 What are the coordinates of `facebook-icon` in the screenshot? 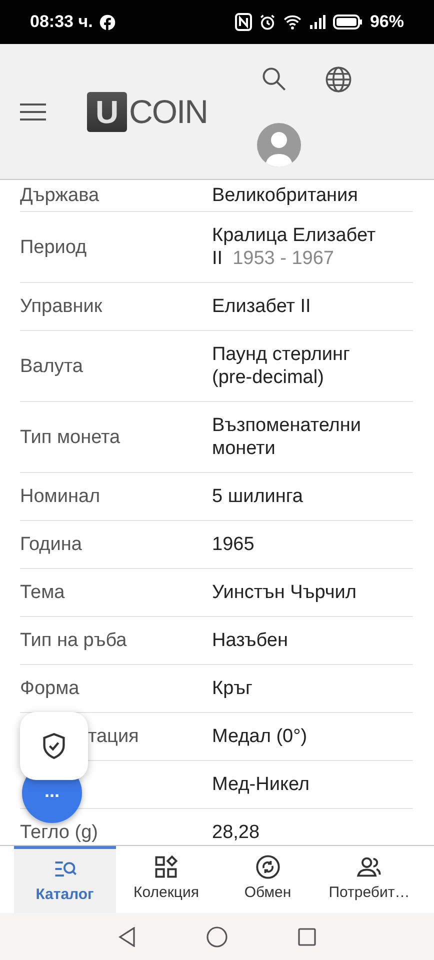 It's located at (107, 22).